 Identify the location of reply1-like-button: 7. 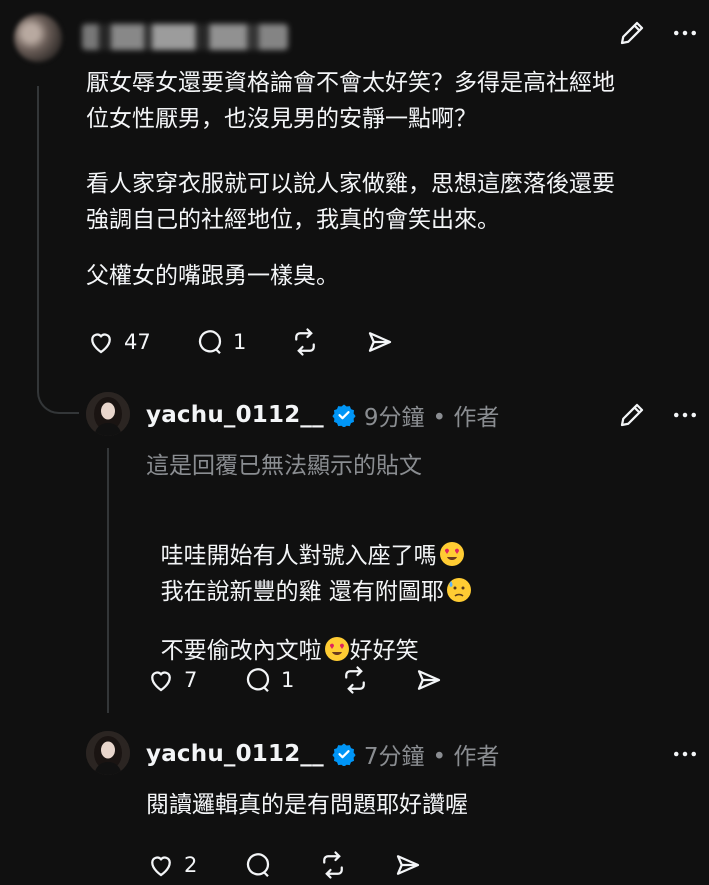
(171, 680).